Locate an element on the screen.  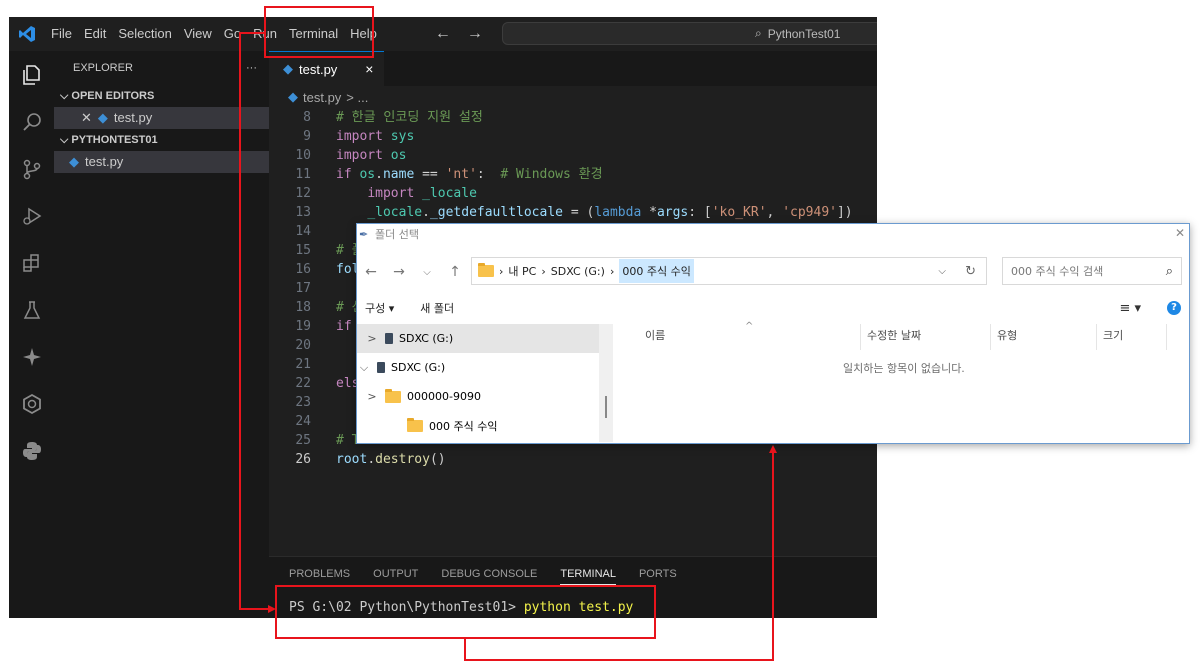
python-icon is located at coordinates (31, 450).